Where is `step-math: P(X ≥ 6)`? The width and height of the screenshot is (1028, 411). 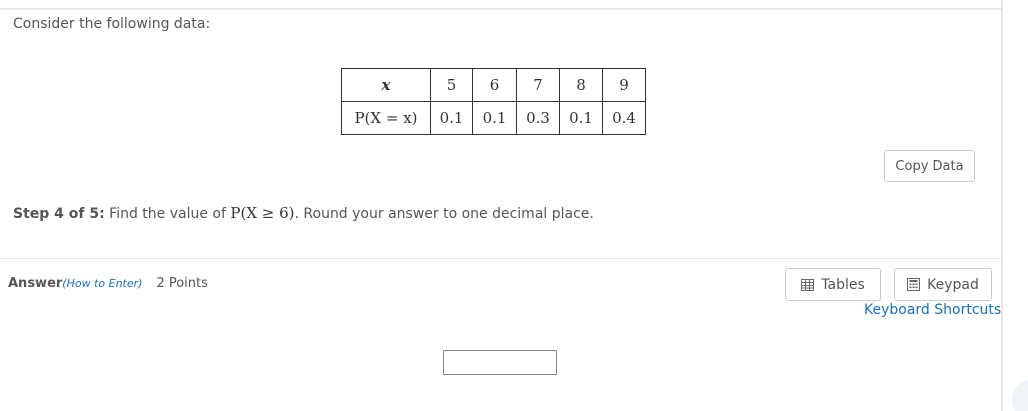
step-math: P(X ≥ 6) is located at coordinates (262, 213).